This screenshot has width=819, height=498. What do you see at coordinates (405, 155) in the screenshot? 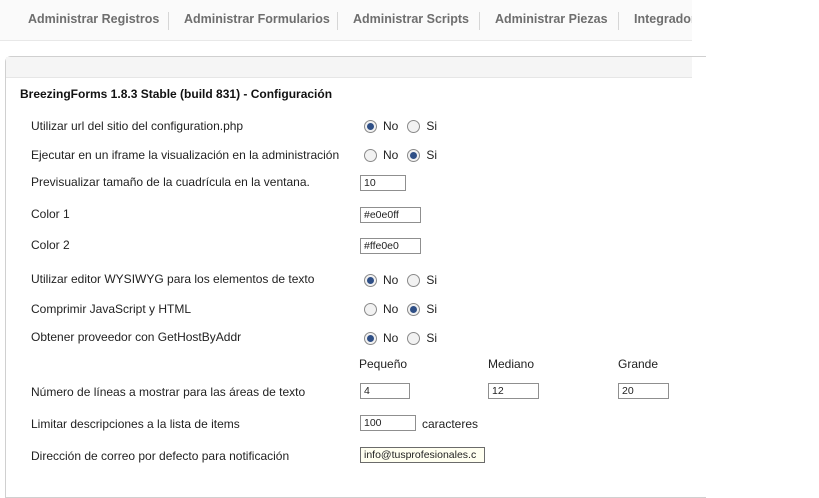
I see `radio-group-iframe: No Si` at bounding box center [405, 155].